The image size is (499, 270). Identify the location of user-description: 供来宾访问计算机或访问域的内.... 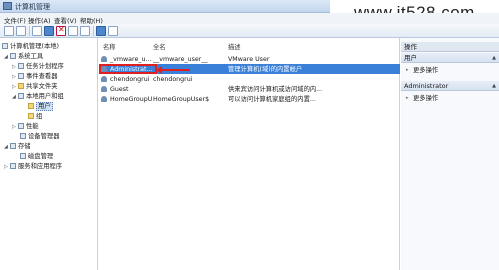
(275, 89).